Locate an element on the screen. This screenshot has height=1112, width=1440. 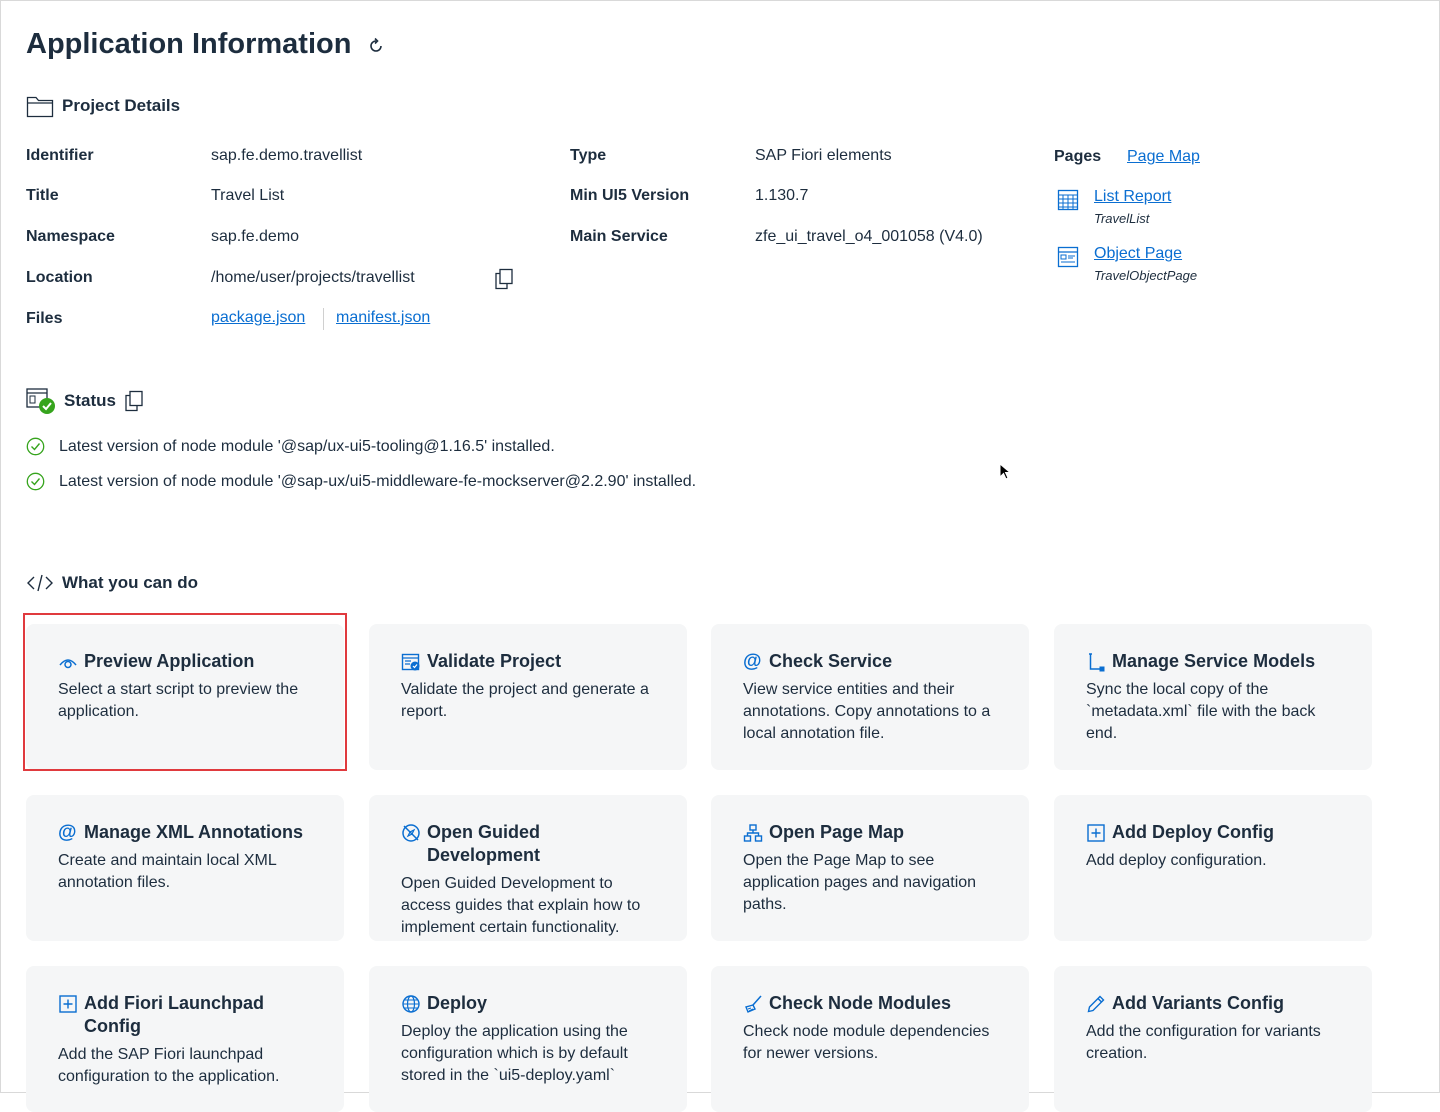
card-title: Preview Application is located at coordinates (169, 661).